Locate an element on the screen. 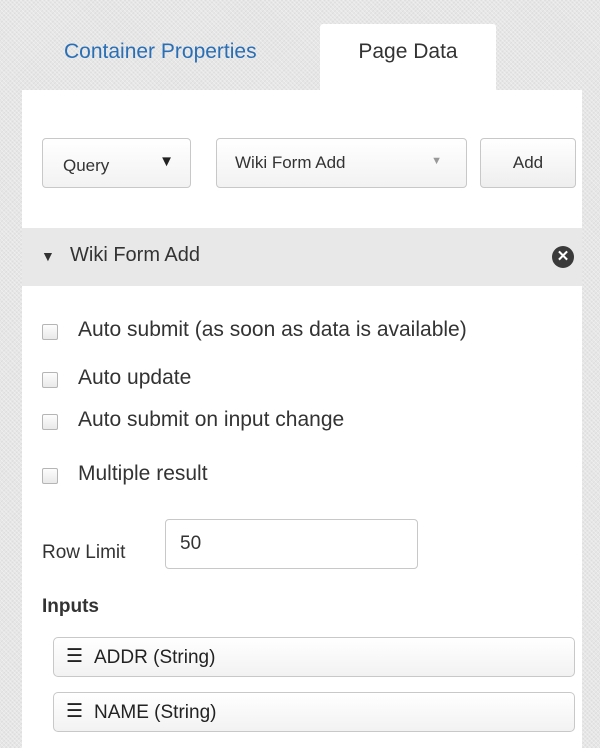 This screenshot has width=600, height=748. data-source-toolbar: Query ▼ Wiki Form Add ▼ Add is located at coordinates (312, 163).